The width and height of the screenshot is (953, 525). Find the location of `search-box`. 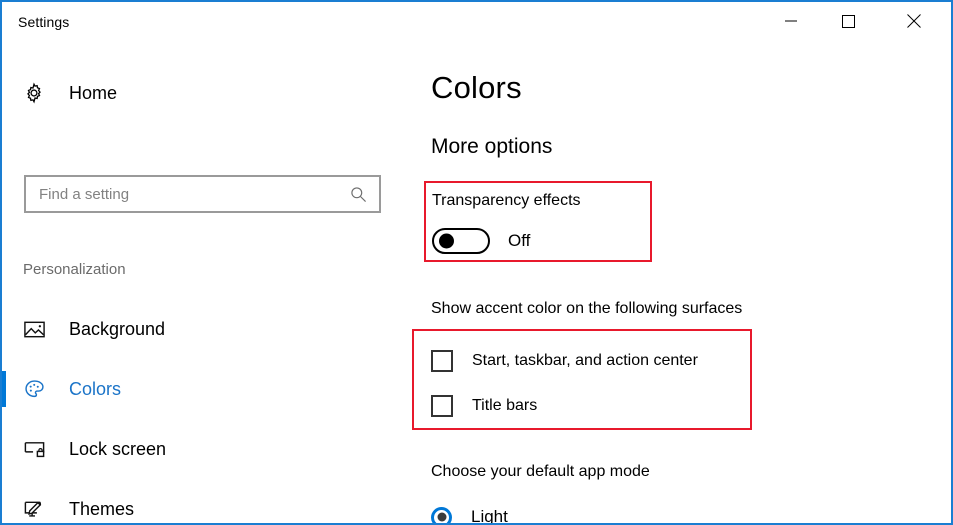

search-box is located at coordinates (202, 194).